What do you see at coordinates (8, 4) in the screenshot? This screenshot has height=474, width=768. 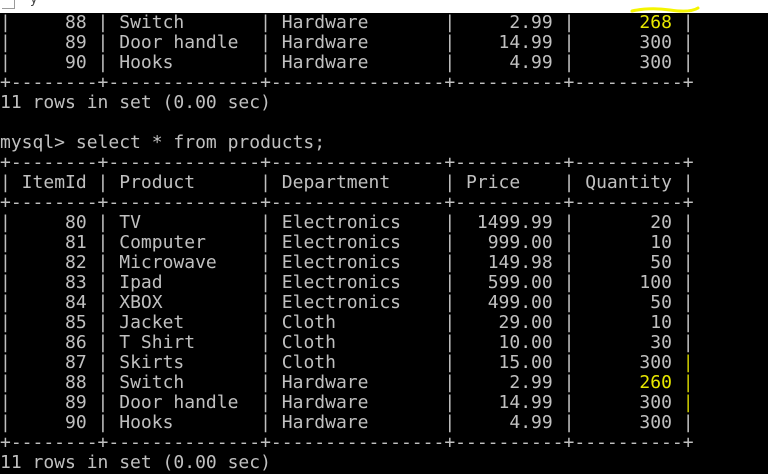 I see `window-icon` at bounding box center [8, 4].